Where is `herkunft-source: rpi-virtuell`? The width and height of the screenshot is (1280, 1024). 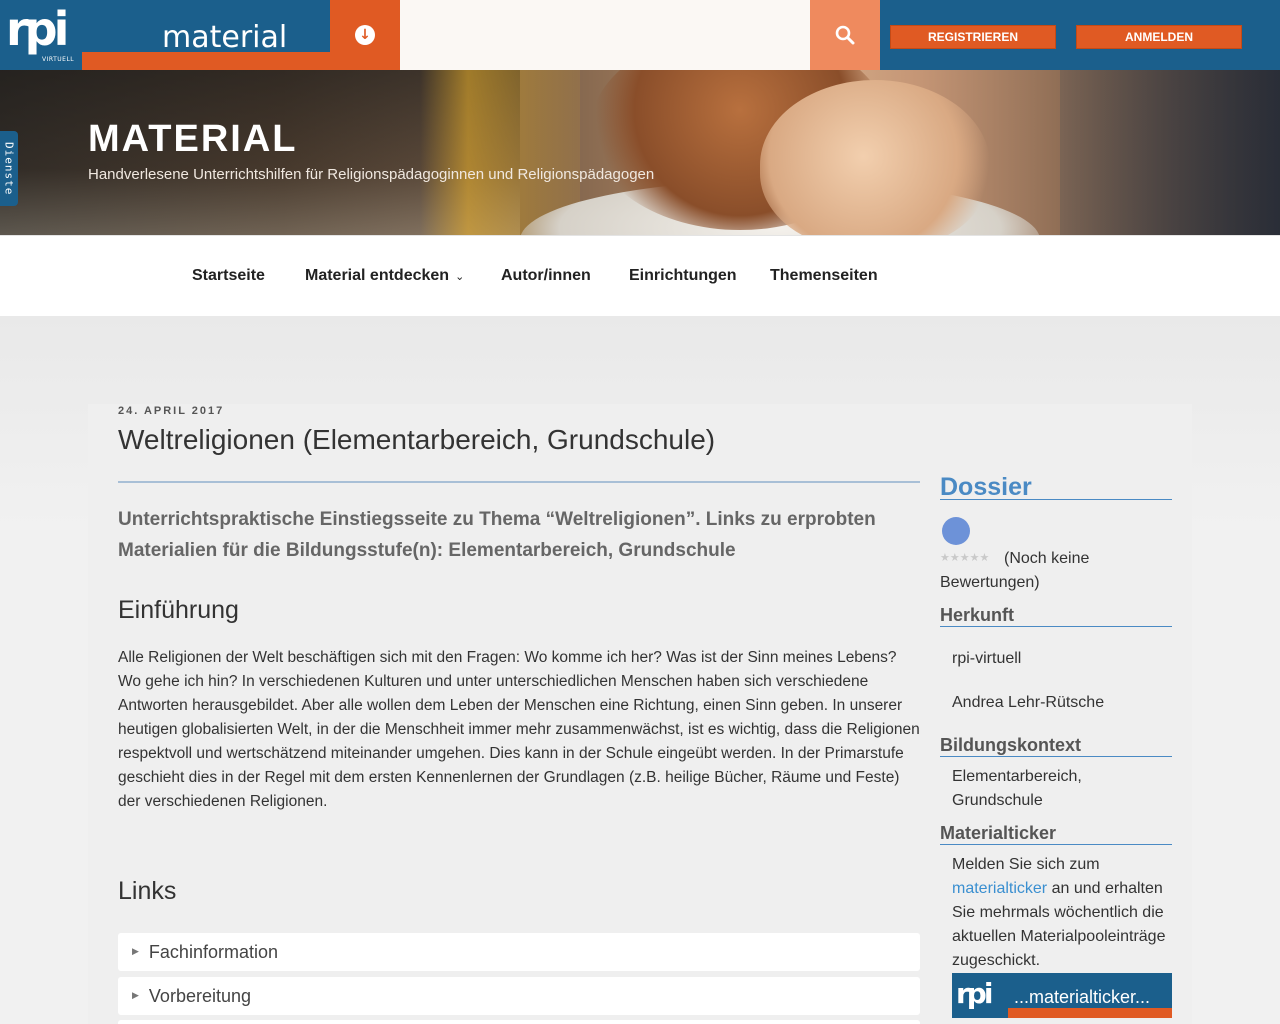 herkunft-source: rpi-virtuell is located at coordinates (987, 658).